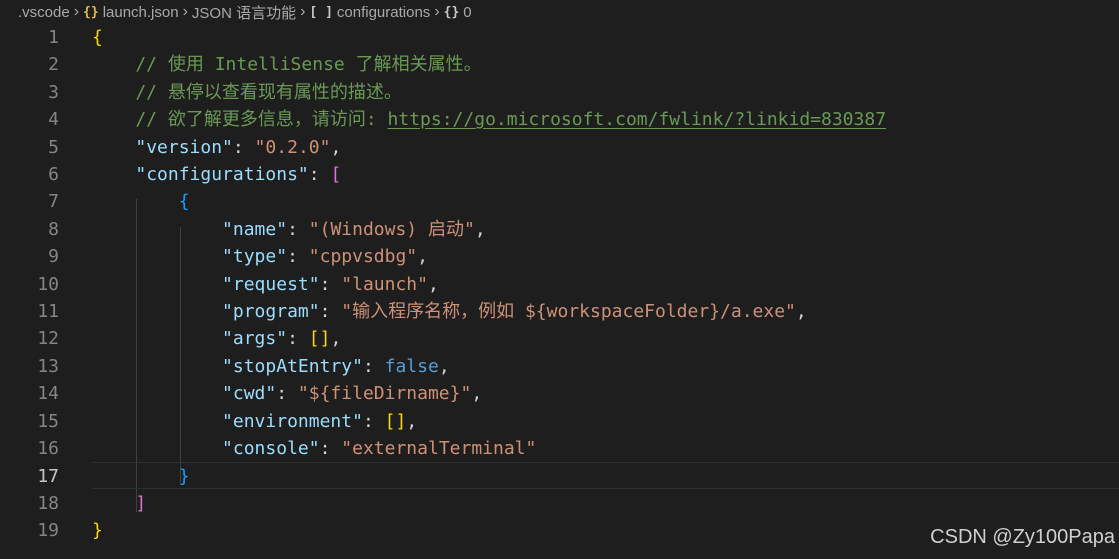 This screenshot has width=1119, height=559. What do you see at coordinates (559, 64) in the screenshot?
I see `code-line: 2 // 使用 IntelliSense 了解相关属性。` at bounding box center [559, 64].